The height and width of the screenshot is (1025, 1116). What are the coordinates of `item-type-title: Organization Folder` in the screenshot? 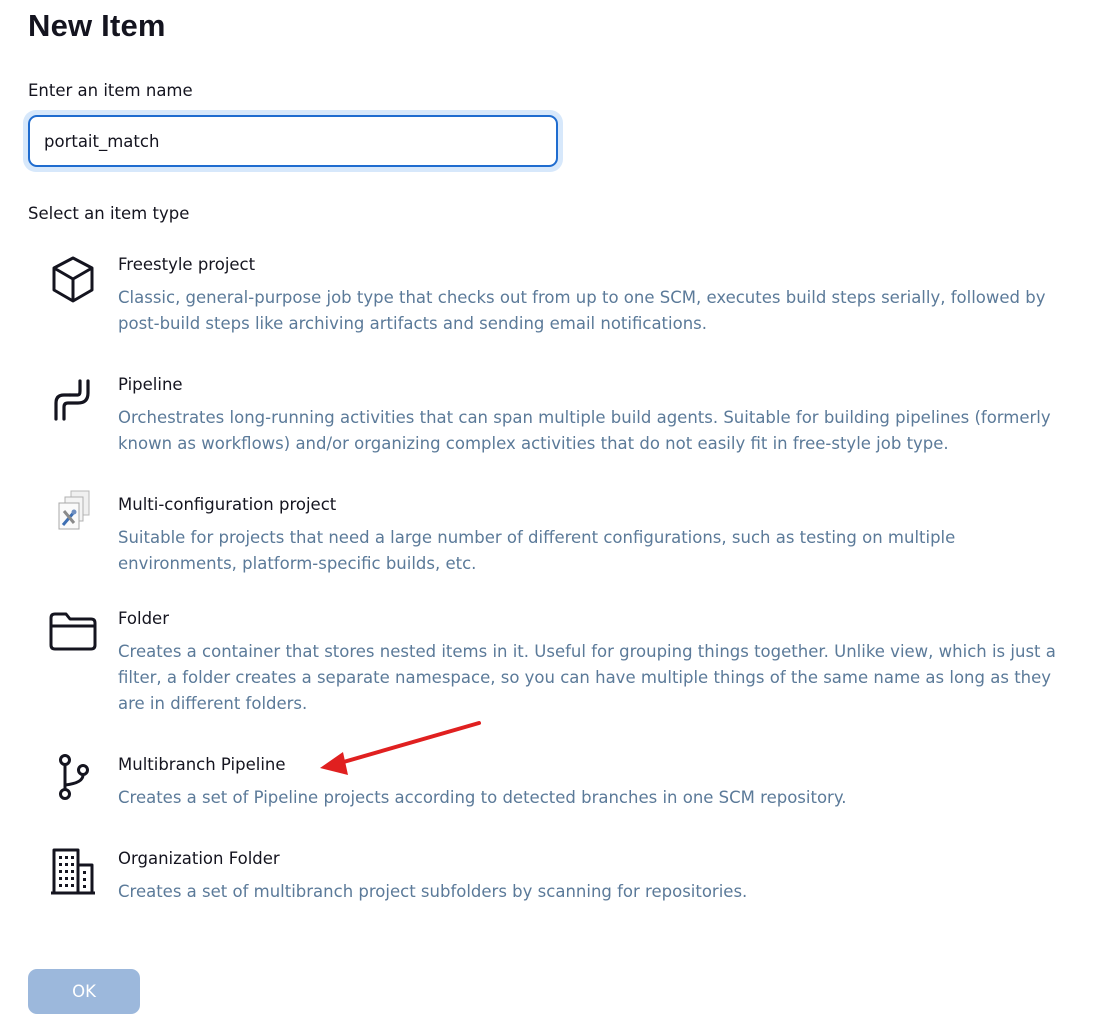 It's located at (199, 858).